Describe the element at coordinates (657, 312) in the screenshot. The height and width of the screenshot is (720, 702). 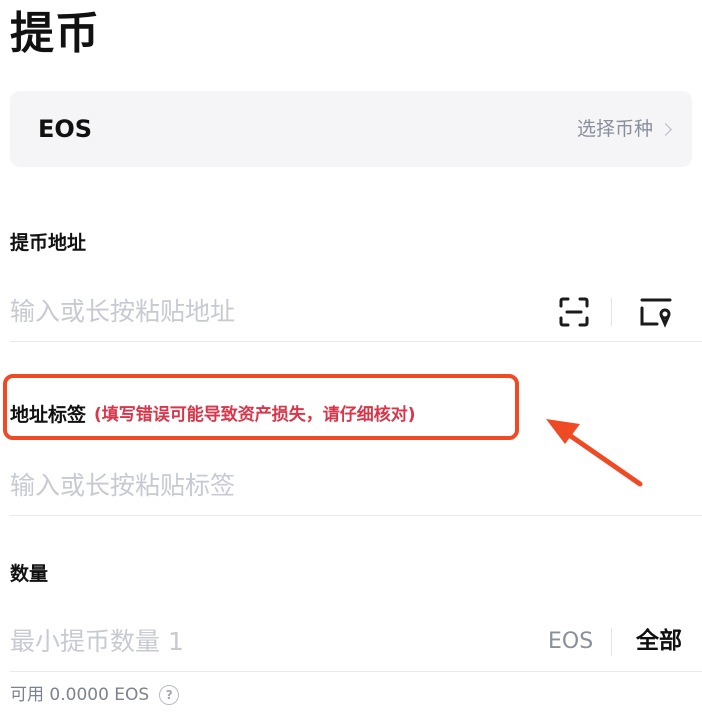
I see `address-book-icon` at that location.